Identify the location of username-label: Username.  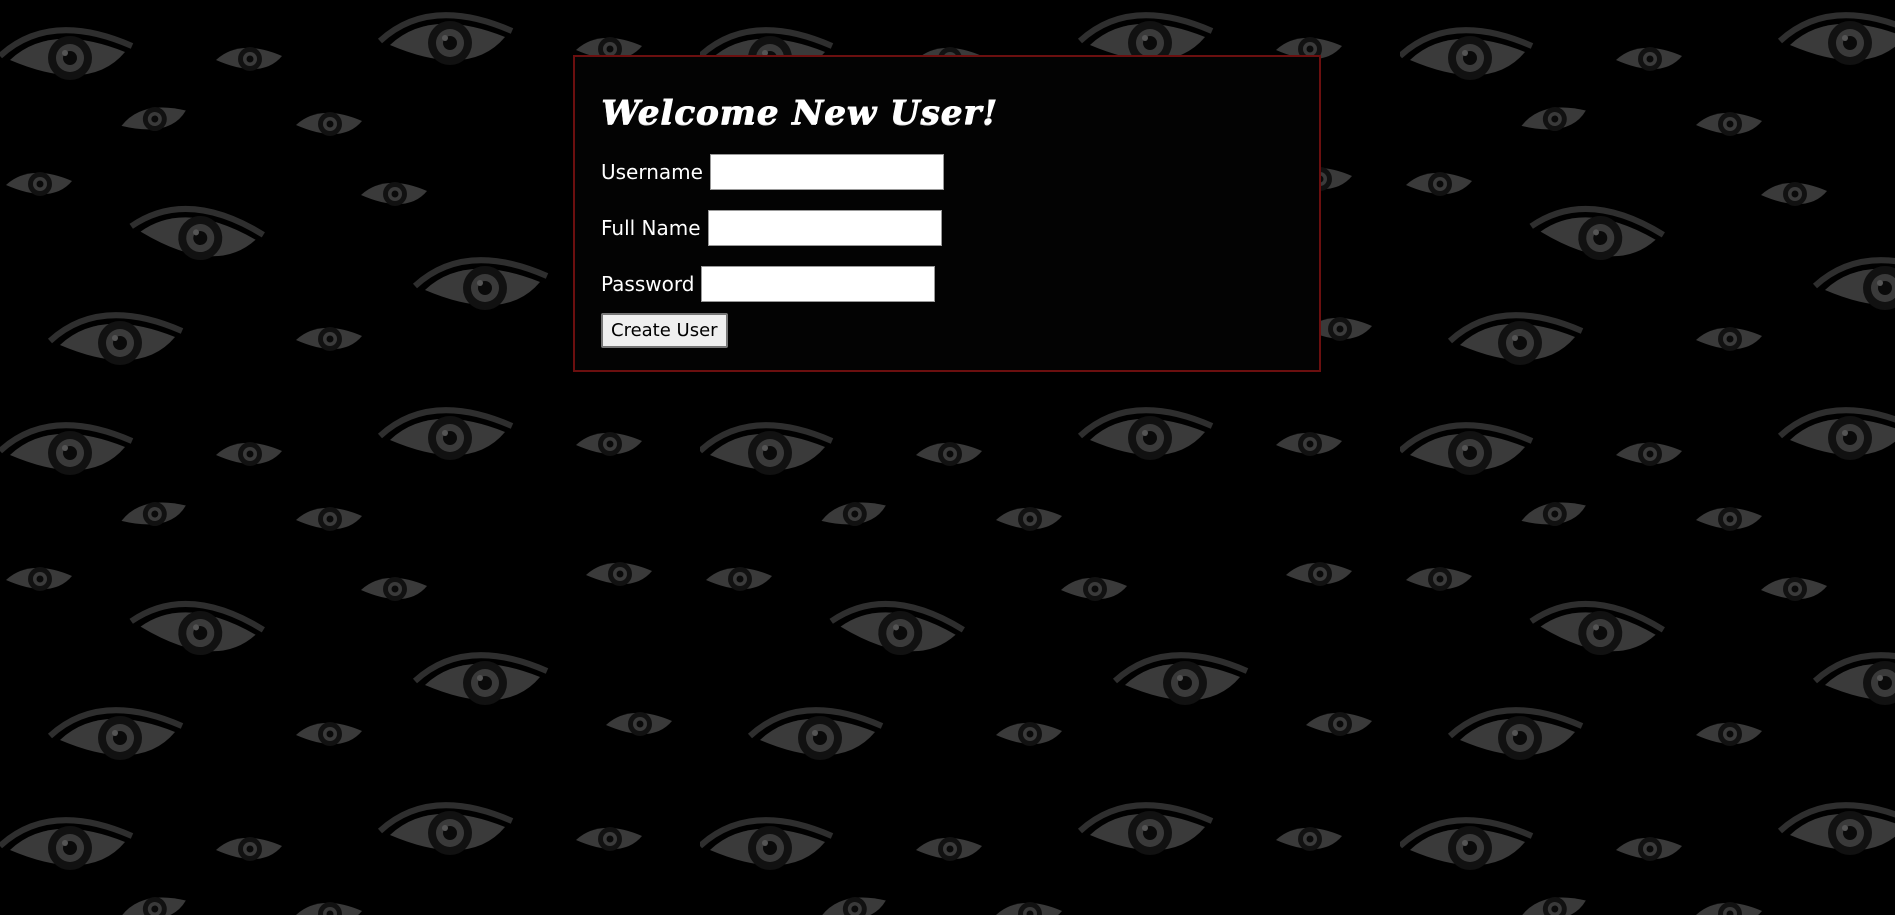
(652, 172).